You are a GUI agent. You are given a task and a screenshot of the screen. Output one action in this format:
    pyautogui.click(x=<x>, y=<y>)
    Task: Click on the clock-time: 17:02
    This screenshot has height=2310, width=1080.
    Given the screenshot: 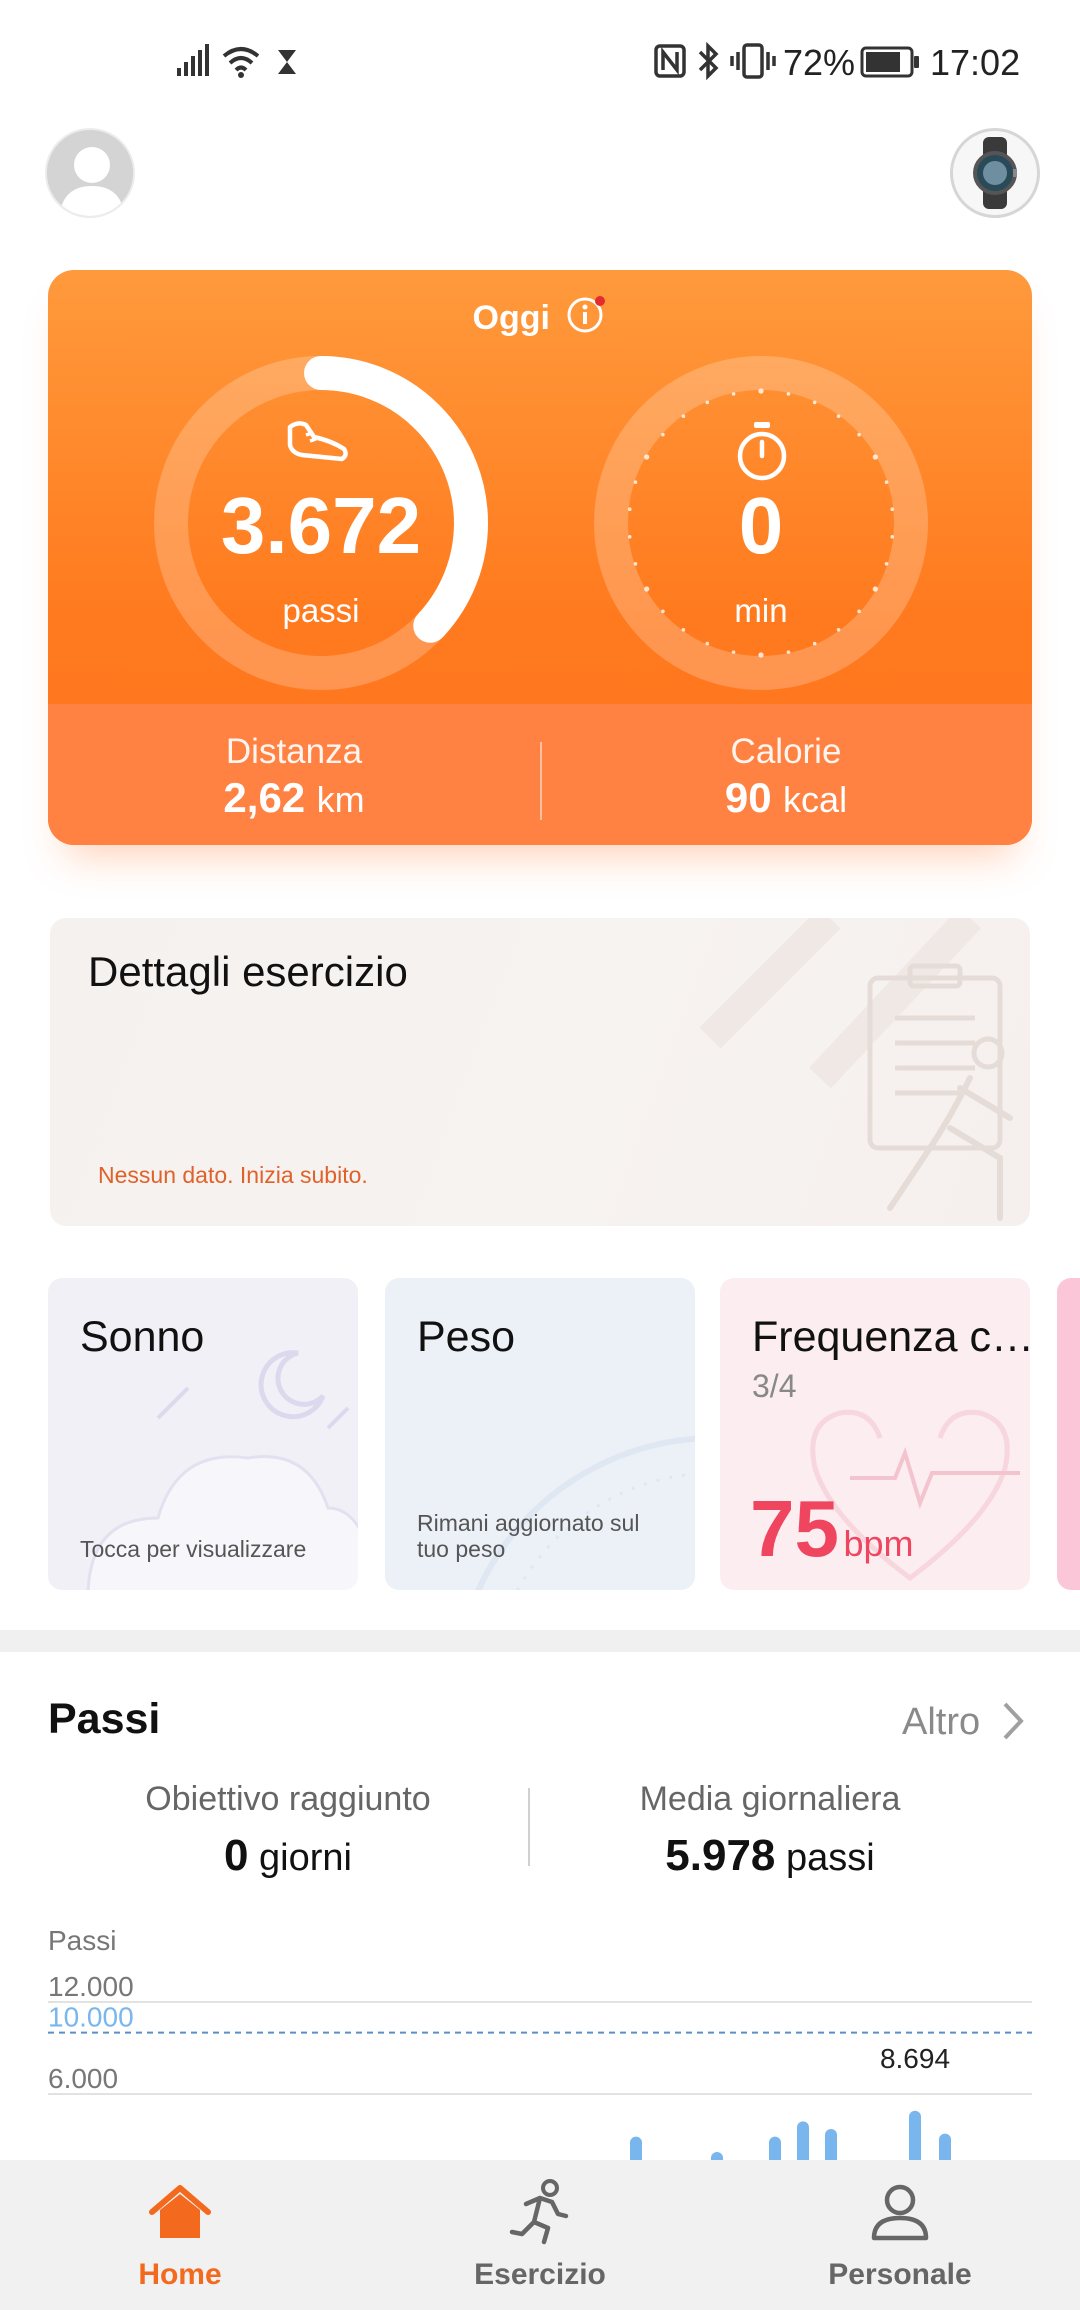 What is the action you would take?
    pyautogui.click(x=975, y=62)
    